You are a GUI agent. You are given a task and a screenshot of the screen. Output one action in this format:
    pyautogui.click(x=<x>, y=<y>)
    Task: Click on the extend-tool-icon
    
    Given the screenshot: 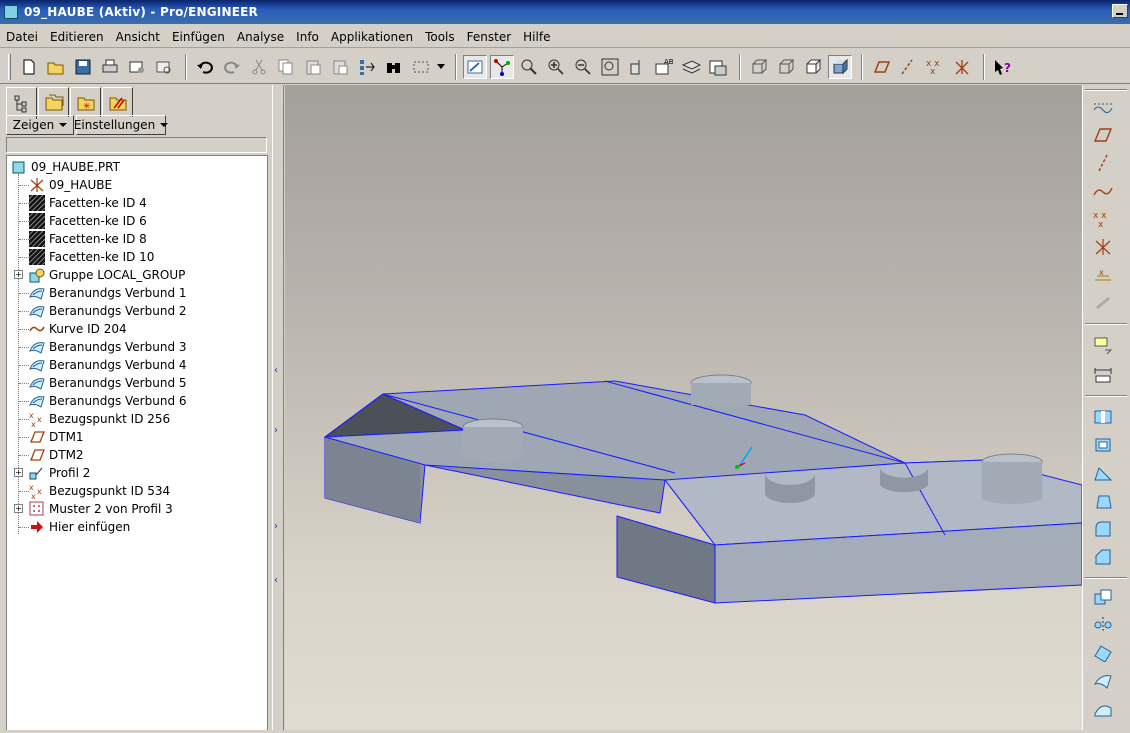 What is the action you would take?
    pyautogui.click(x=1103, y=709)
    